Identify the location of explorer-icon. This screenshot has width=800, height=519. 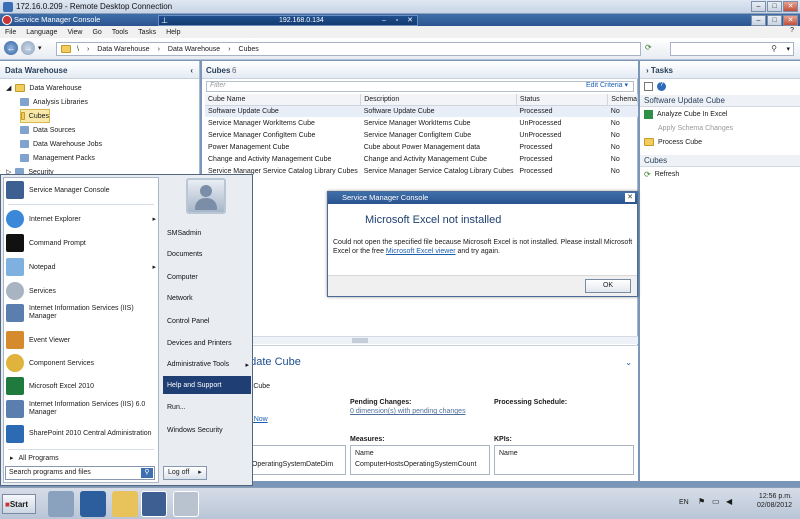
(125, 504).